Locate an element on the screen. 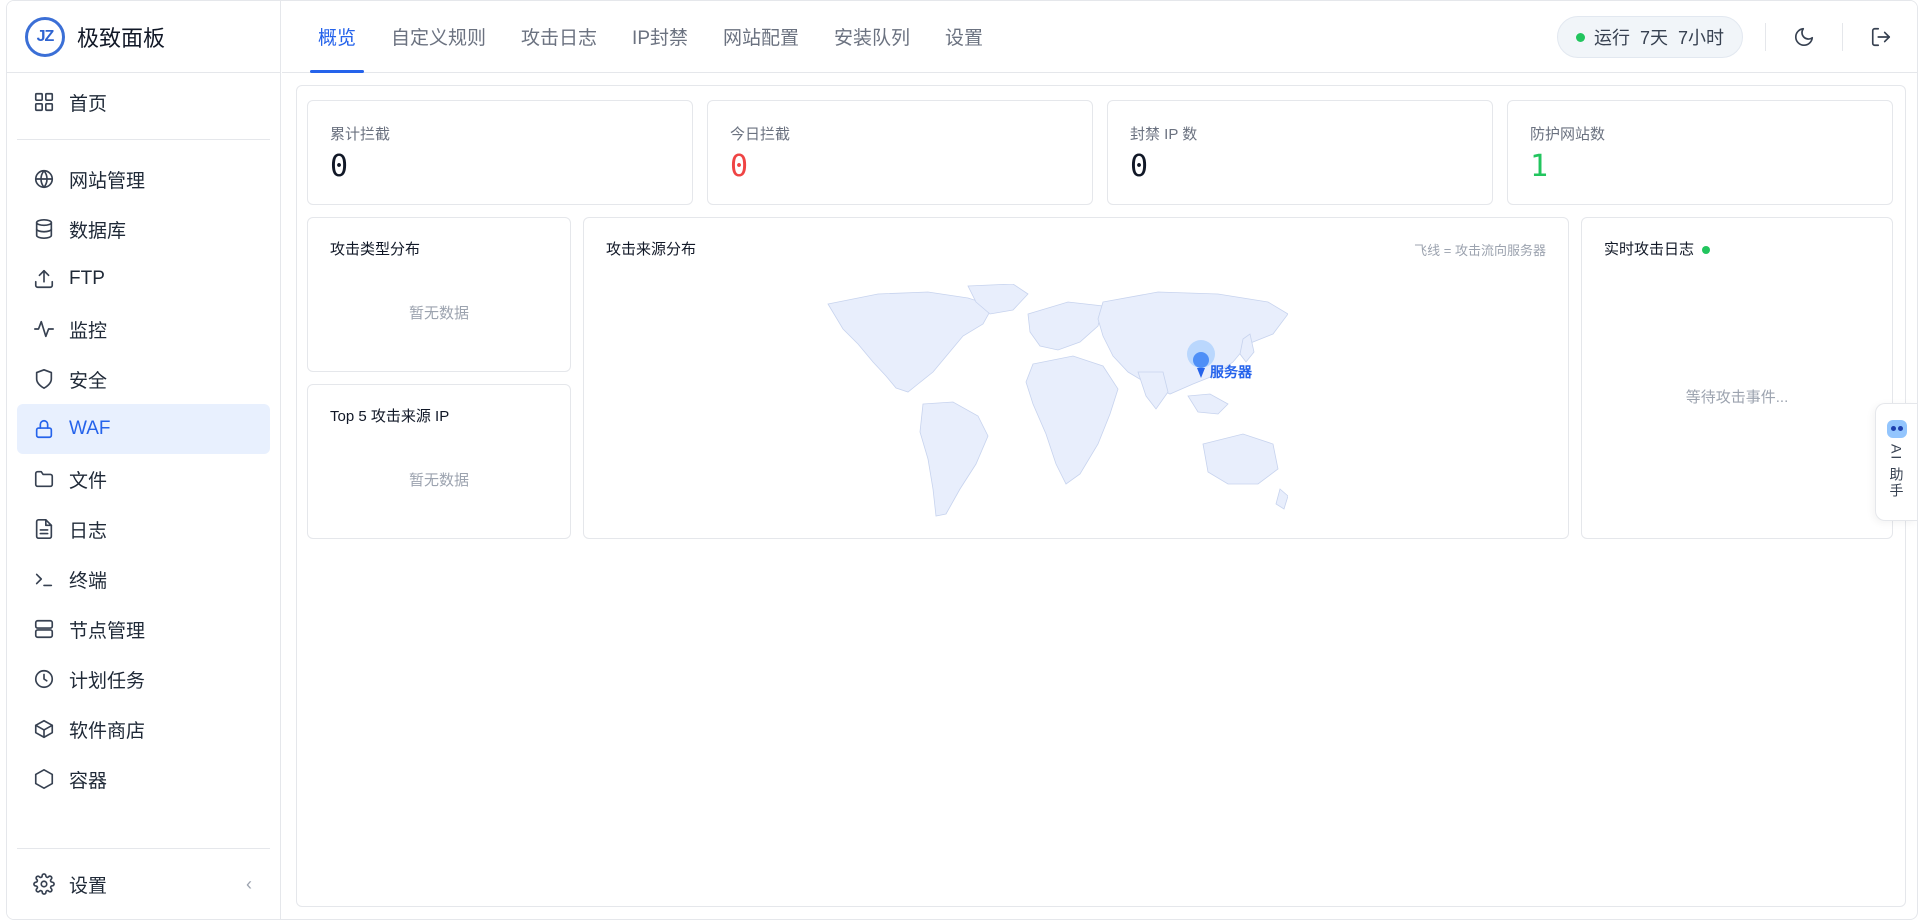 The image size is (1921, 922). status-dot is located at coordinates (1580, 37).